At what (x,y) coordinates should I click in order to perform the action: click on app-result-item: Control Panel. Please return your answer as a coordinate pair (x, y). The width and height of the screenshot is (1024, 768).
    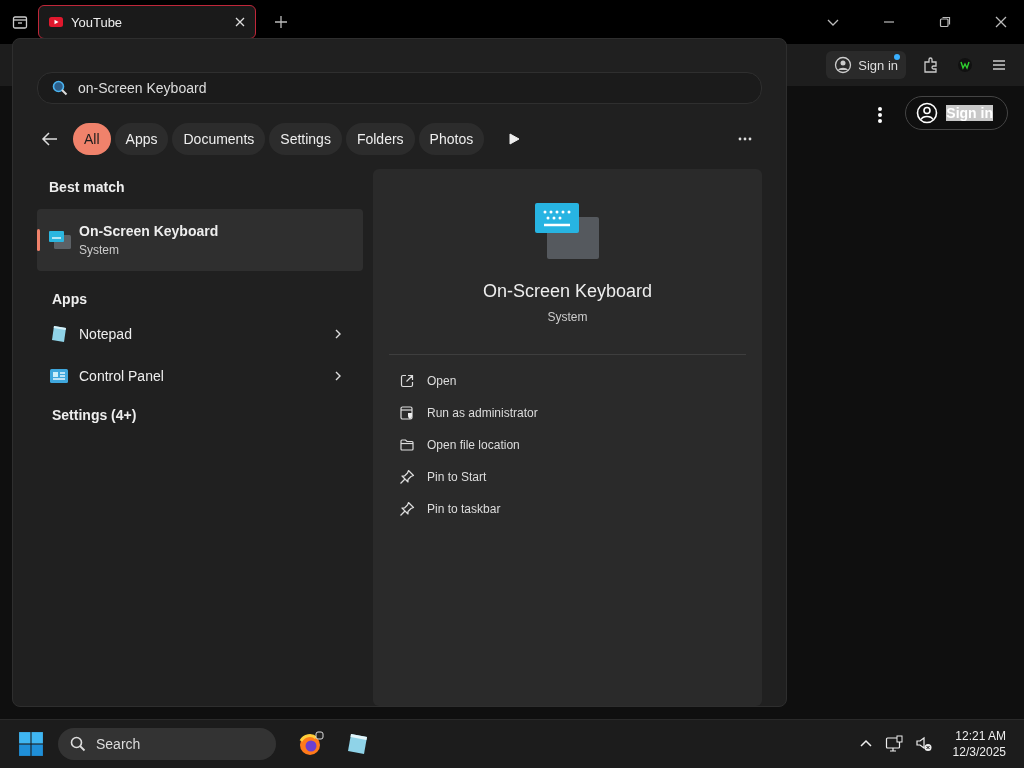
    Looking at the image, I should click on (200, 376).